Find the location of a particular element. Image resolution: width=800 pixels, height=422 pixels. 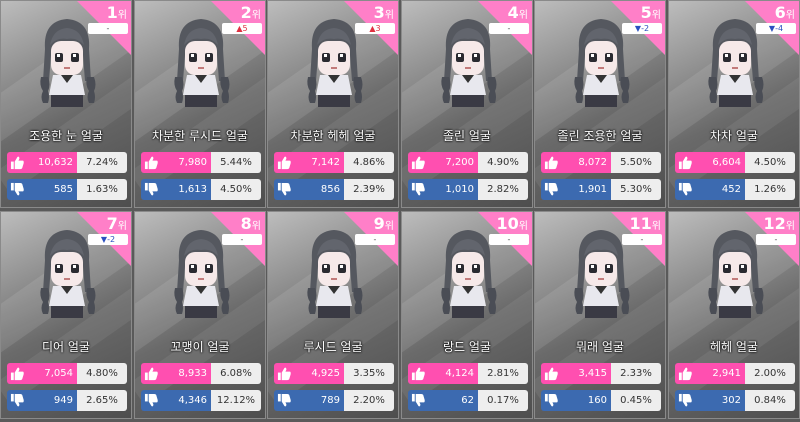

like-percent: 2.00% is located at coordinates (770, 373).